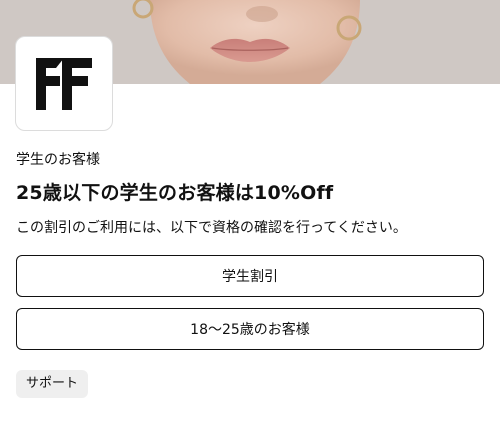  Describe the element at coordinates (211, 228) in the screenshot. I see `offer-description: この割引のご利用には、以下で資格の確認を行ってください。` at that location.